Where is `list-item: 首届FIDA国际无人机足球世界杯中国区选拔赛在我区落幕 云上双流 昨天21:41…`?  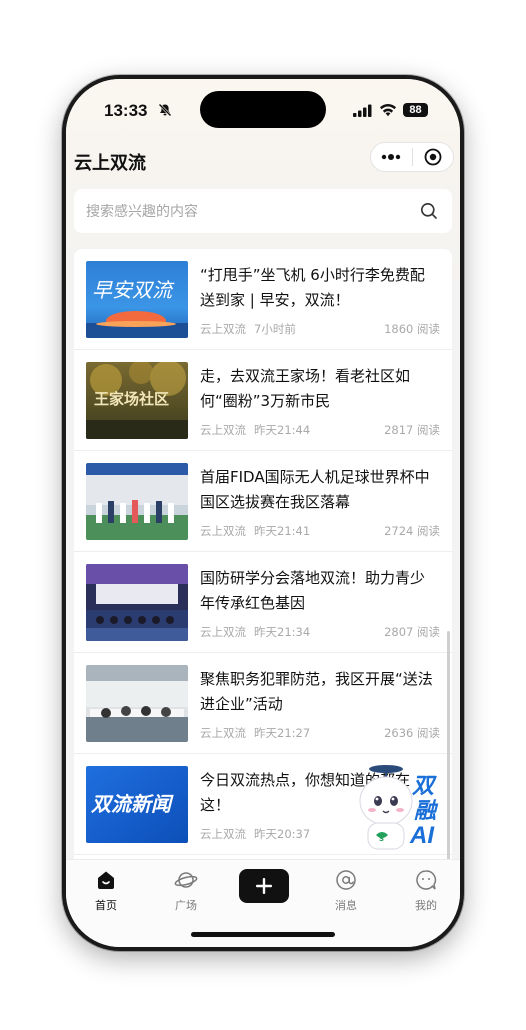 list-item: 首届FIDA国际无人机足球世界杯中国区选拔赛在我区落幕 云上双流 昨天21:41… is located at coordinates (263, 501).